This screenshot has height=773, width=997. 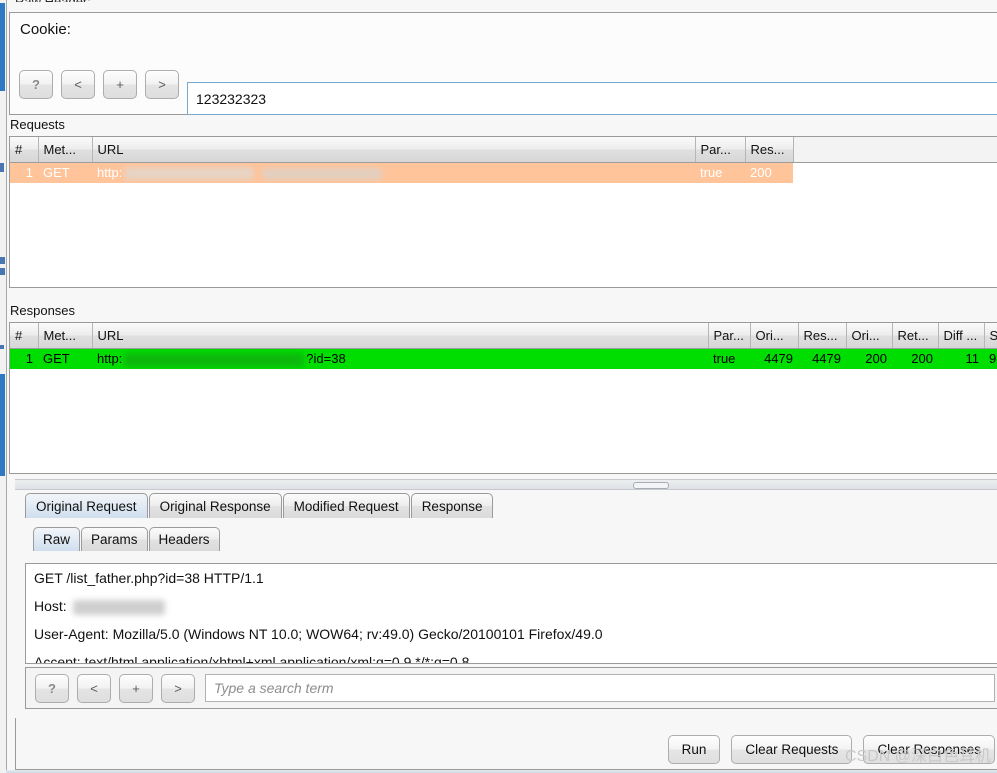 What do you see at coordinates (24, 150) in the screenshot?
I see `requests-col-index: #` at bounding box center [24, 150].